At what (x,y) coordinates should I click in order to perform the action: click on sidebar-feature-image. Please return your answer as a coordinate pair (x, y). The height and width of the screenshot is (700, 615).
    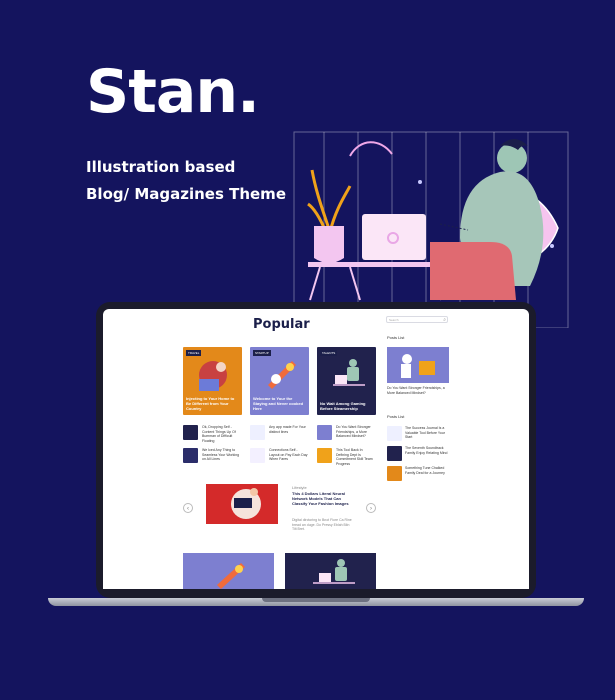
    Looking at the image, I should click on (418, 365).